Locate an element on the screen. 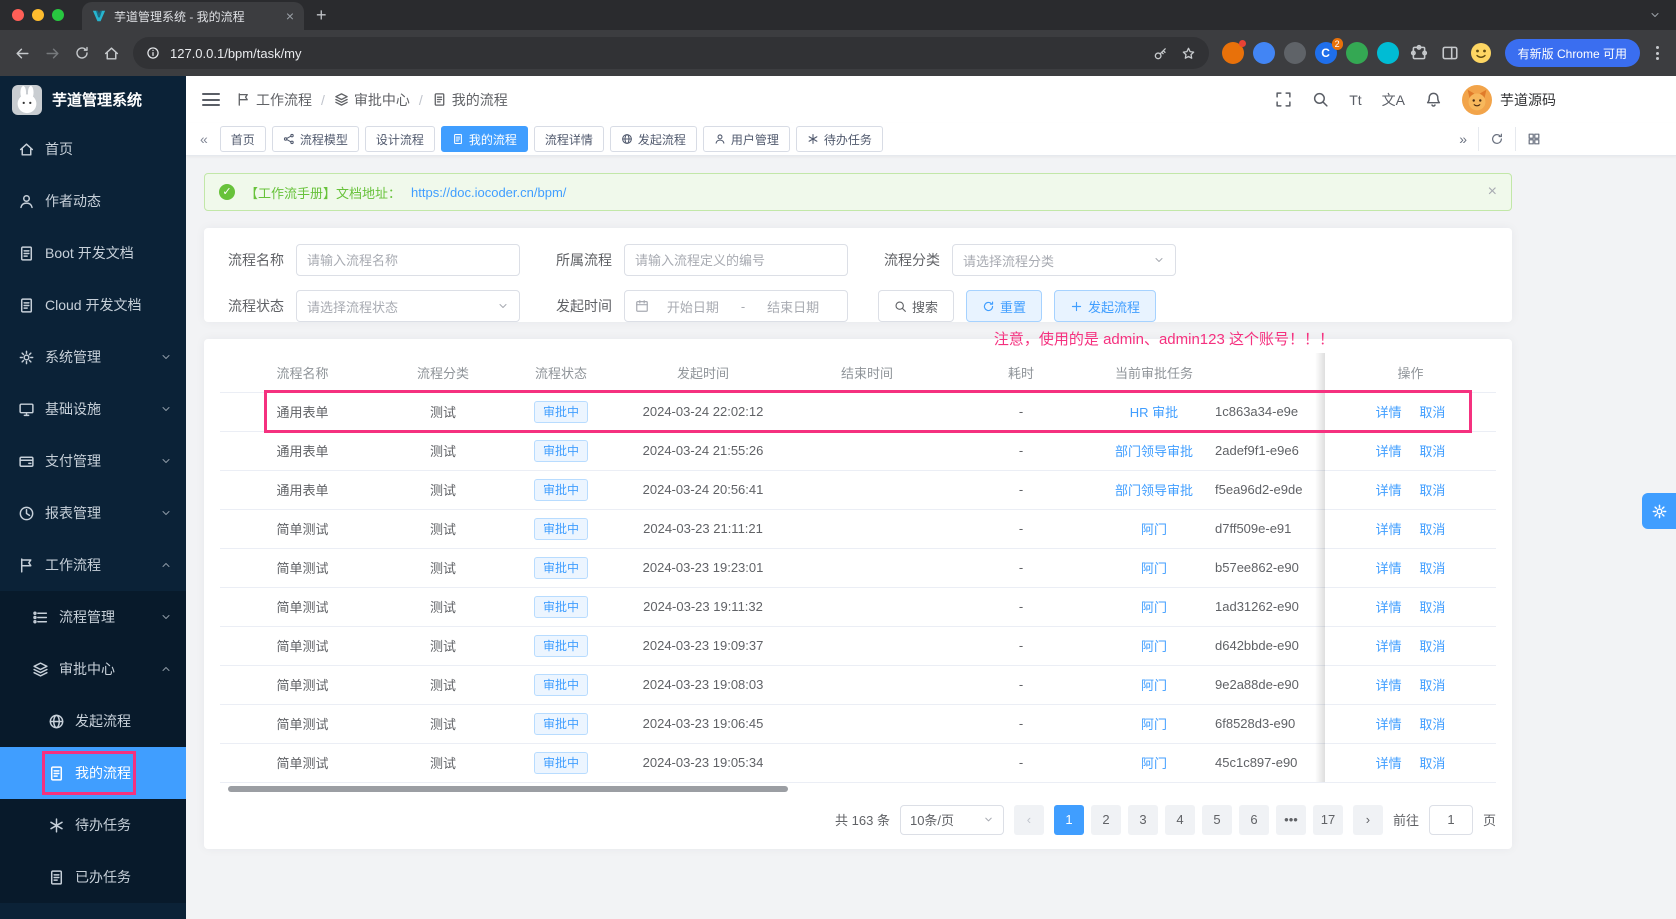  next-page-button: › is located at coordinates (1367, 819).